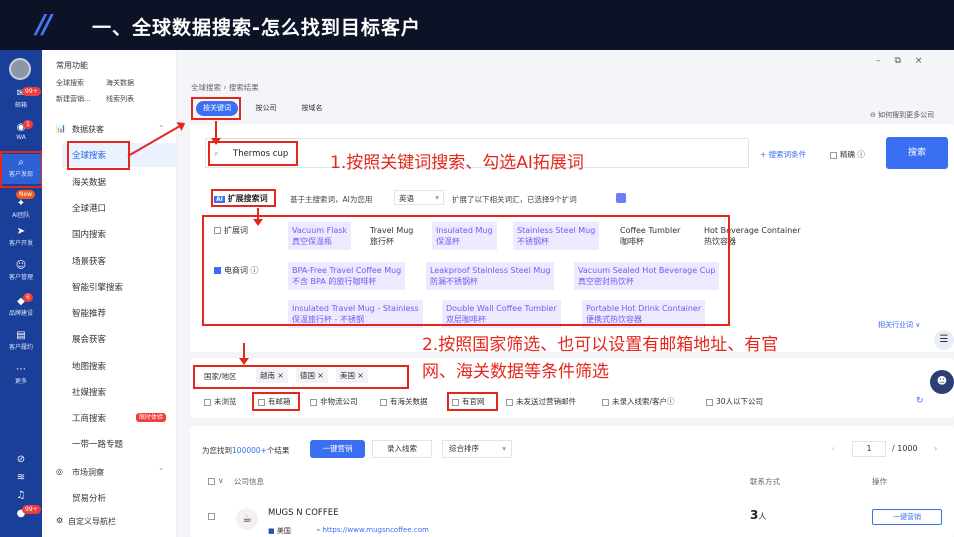 This screenshot has height=537, width=954. Describe the element at coordinates (21, 369) in the screenshot. I see `more-icon: ⋯` at that location.